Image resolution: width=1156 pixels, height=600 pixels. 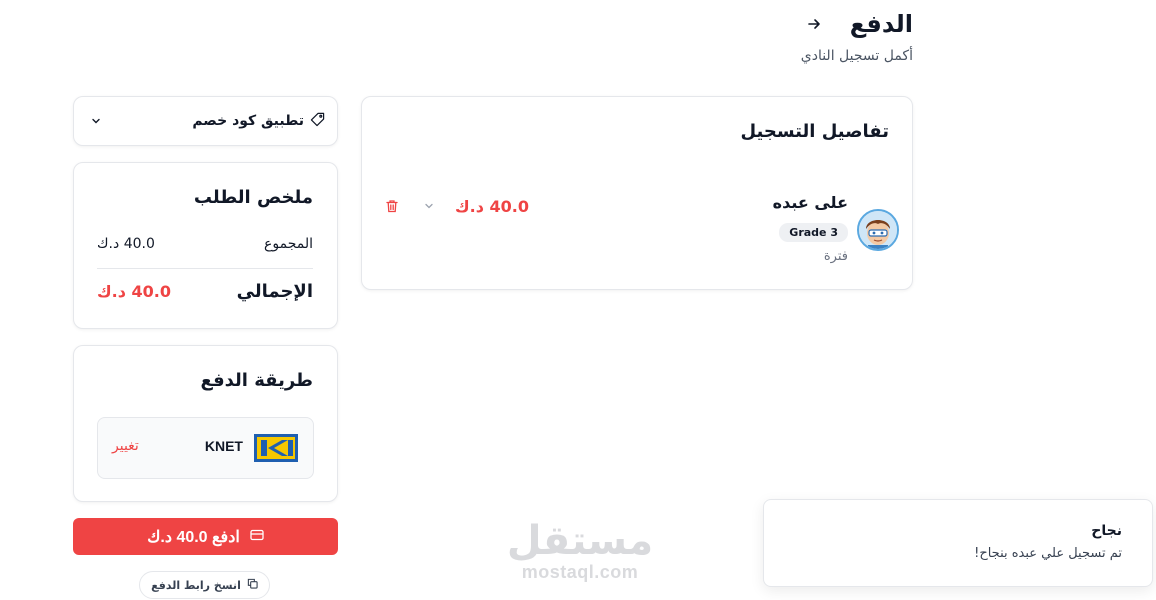 What do you see at coordinates (205, 291) in the screenshot?
I see `total-row: الإجمالي 40.0 د.ك` at bounding box center [205, 291].